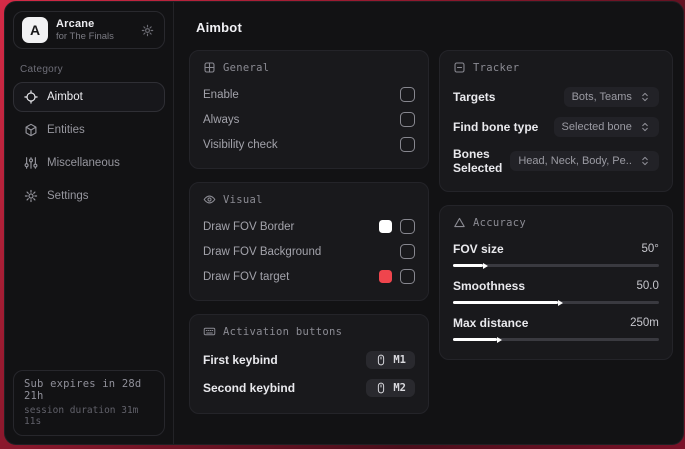 The image size is (685, 449). I want to click on section-title: General, so click(246, 67).